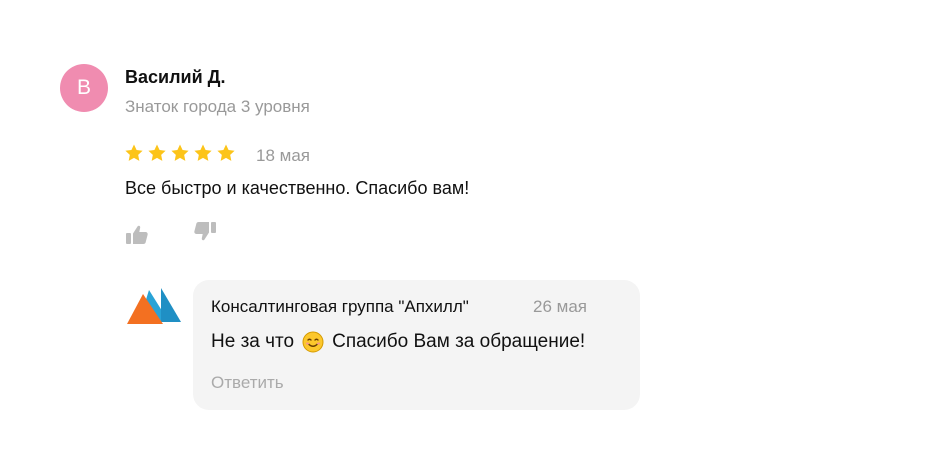  I want to click on reply-answer-button: Ответить, so click(247, 383).